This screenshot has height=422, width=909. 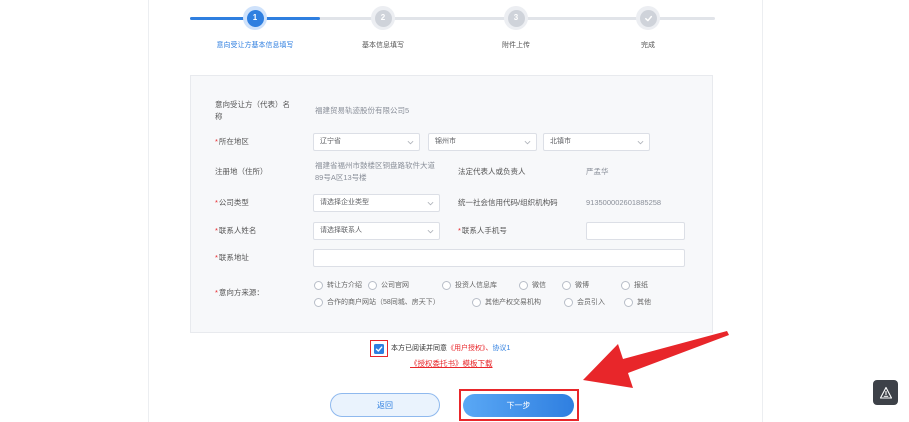 What do you see at coordinates (582, 285) in the screenshot?
I see `source-option-text: 微博` at bounding box center [582, 285].